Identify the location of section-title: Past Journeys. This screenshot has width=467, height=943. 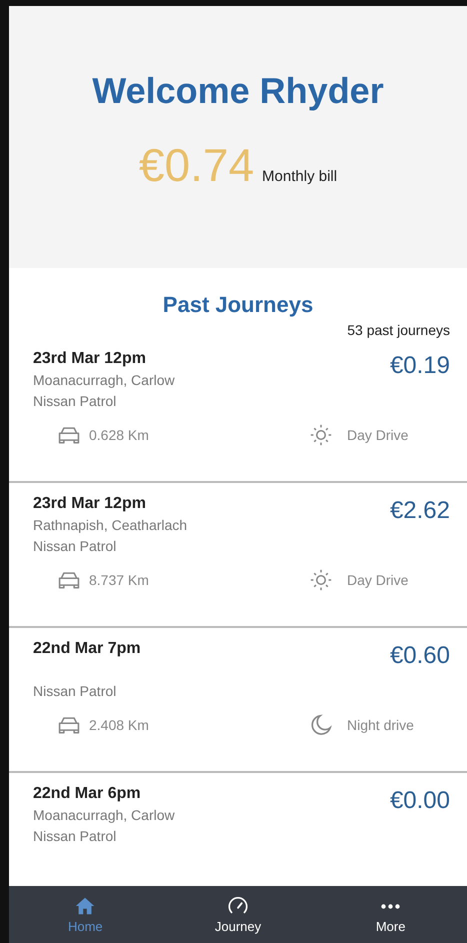
(238, 305).